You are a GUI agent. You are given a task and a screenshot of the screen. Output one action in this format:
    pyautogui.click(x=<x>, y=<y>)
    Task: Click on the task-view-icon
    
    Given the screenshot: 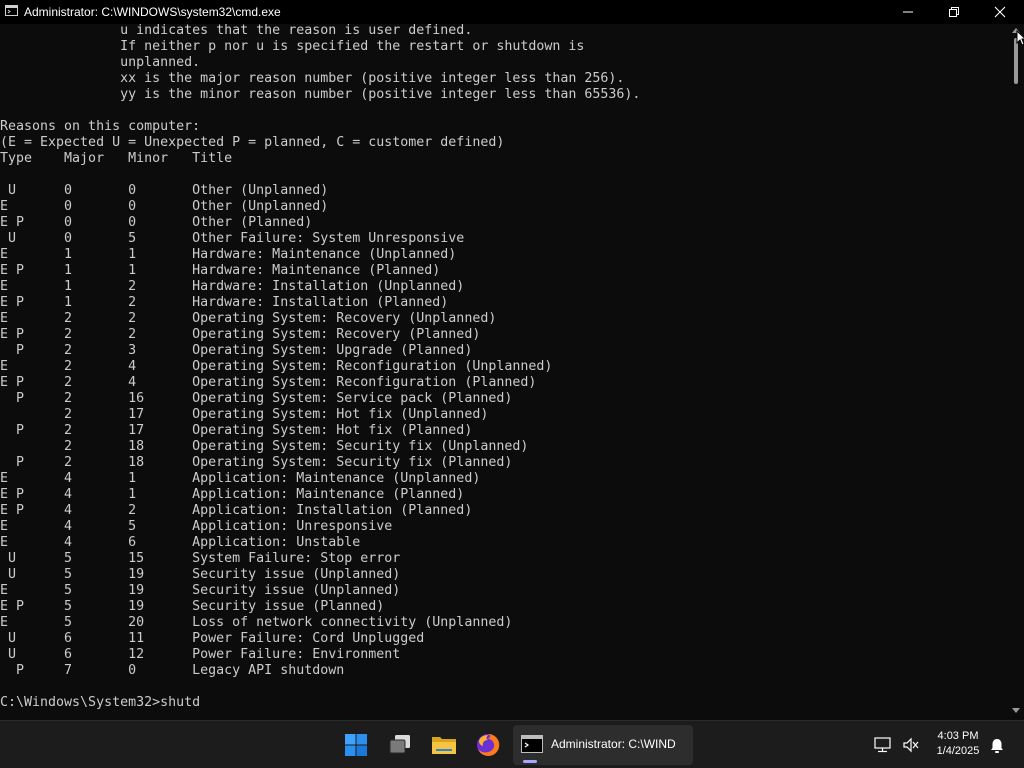 What is the action you would take?
    pyautogui.click(x=399, y=744)
    